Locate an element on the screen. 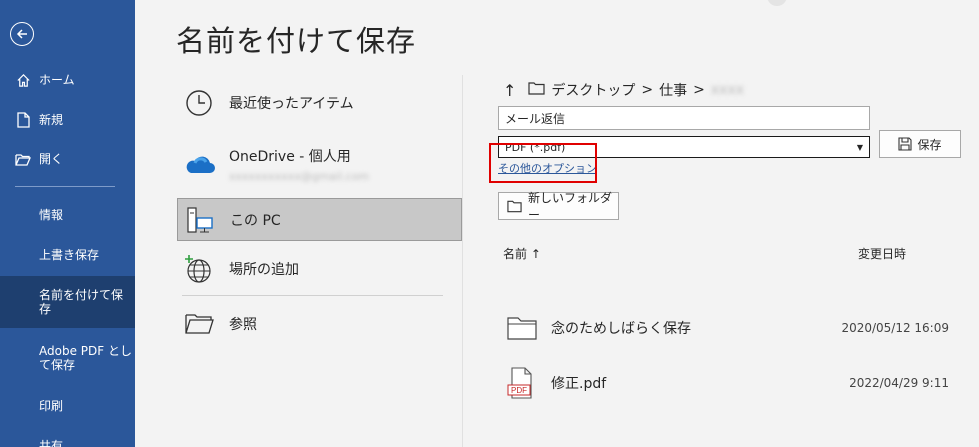 The height and width of the screenshot is (447, 979). location-onedrive: OneDrive - 個人用 xxxxxxxxxxx@gmail.com is located at coordinates (319, 164).